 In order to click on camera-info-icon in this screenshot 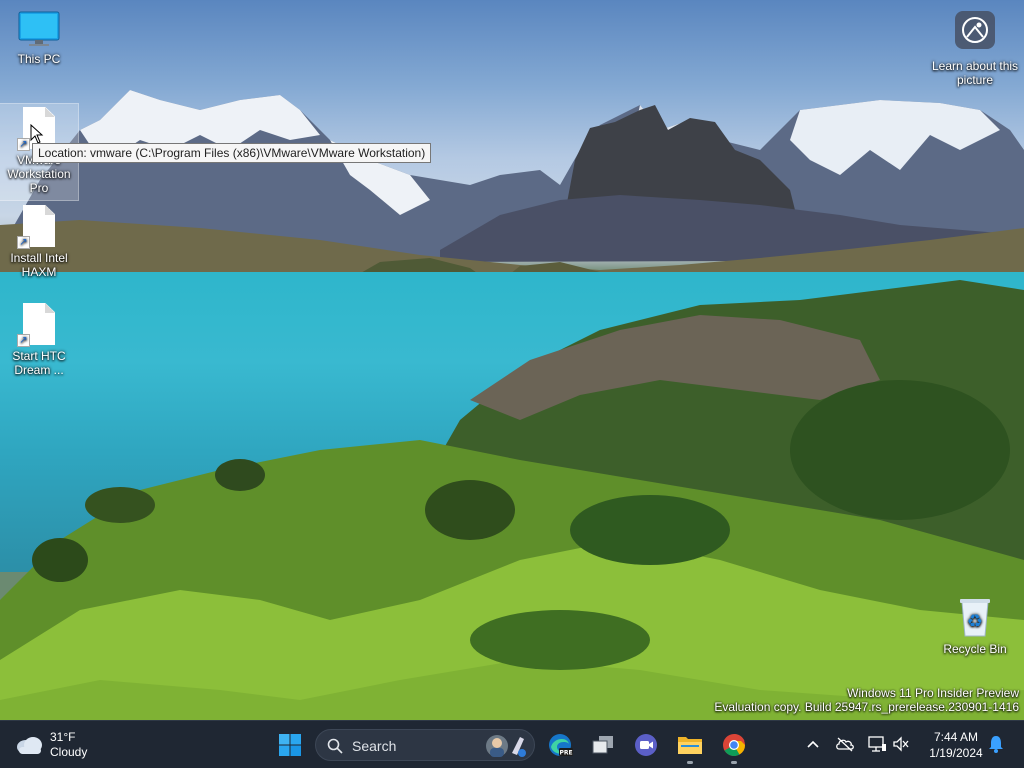, I will do `click(975, 30)`.